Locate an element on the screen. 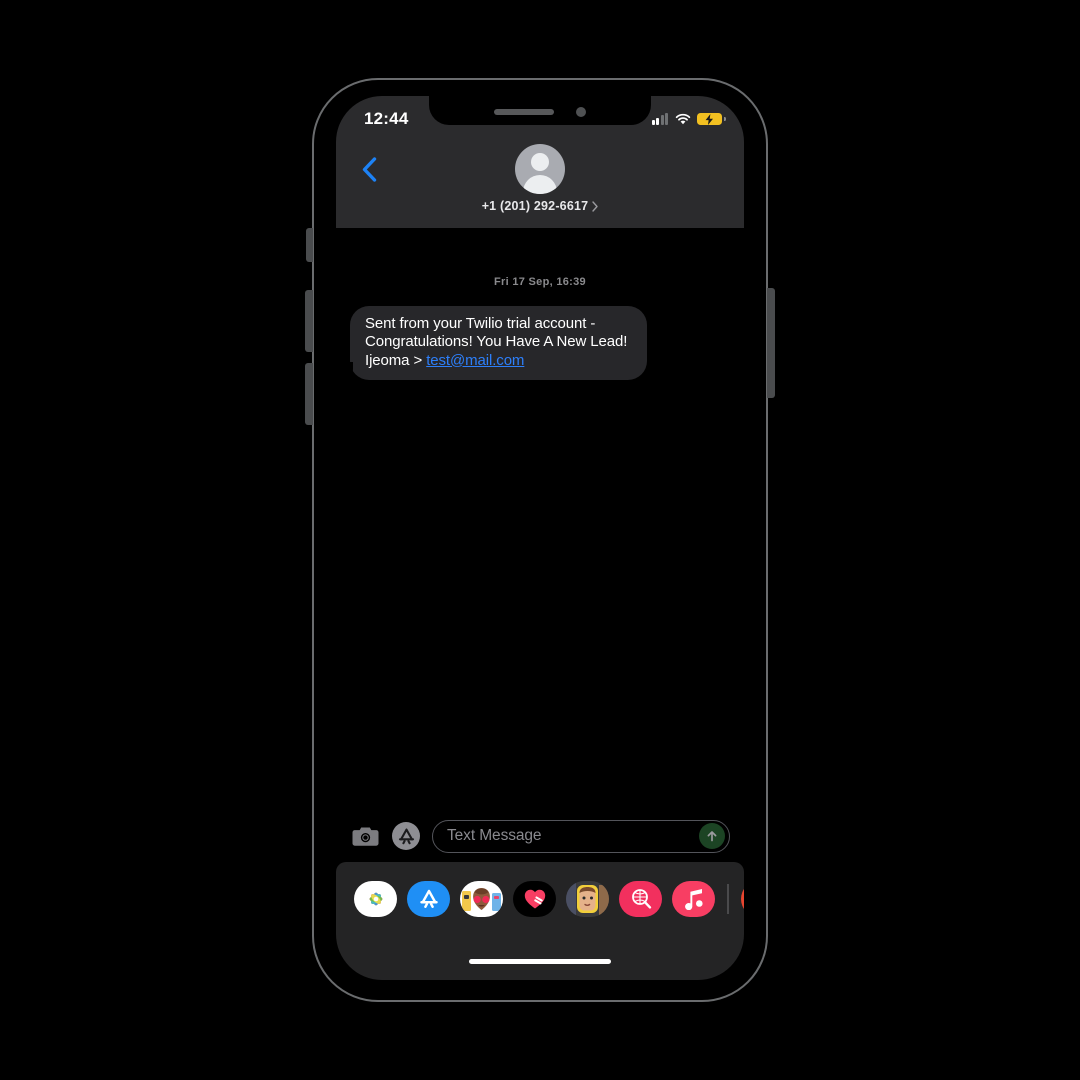 The image size is (1080, 1080). app-icon-memoji is located at coordinates (587, 899).